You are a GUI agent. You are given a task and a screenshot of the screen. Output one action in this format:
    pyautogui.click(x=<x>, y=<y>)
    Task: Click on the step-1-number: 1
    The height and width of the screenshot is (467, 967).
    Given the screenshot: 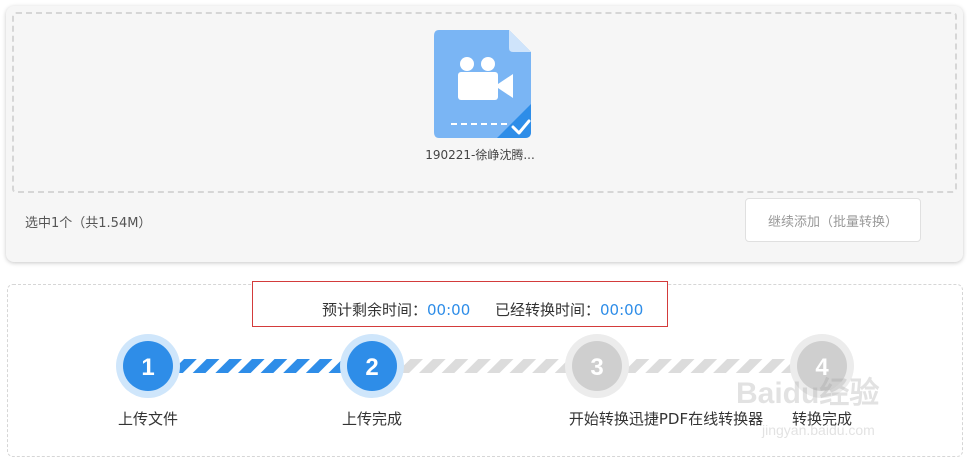 What is the action you would take?
    pyautogui.click(x=147, y=367)
    